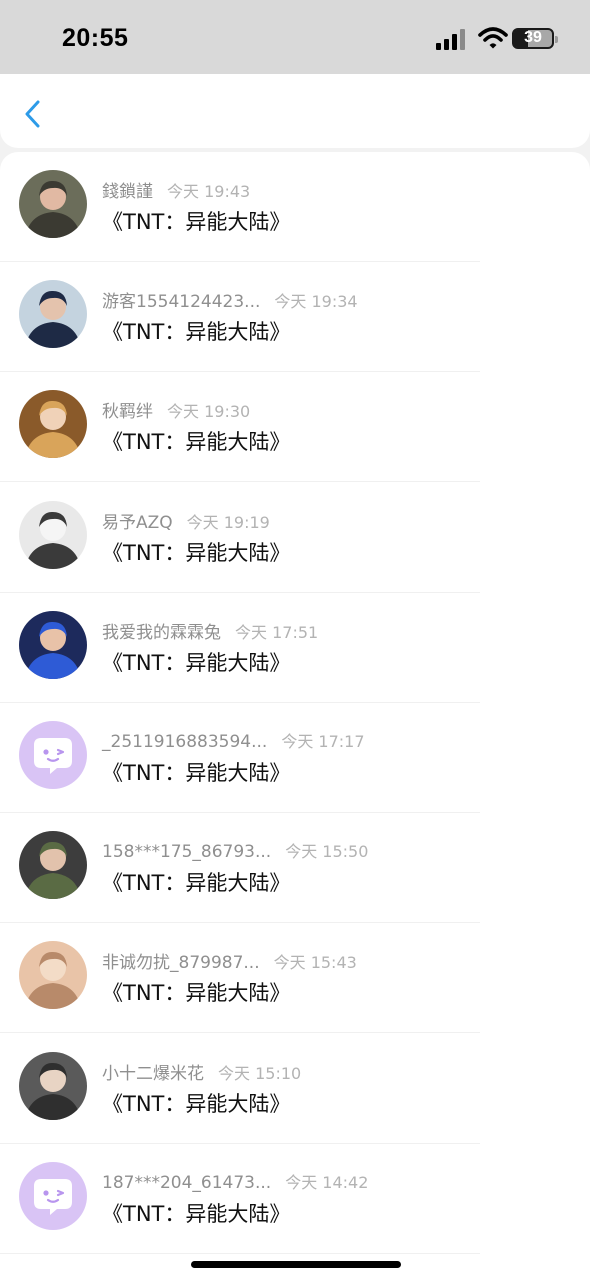 The width and height of the screenshot is (590, 1280). I want to click on status-bar: 20:55 39, so click(295, 37).